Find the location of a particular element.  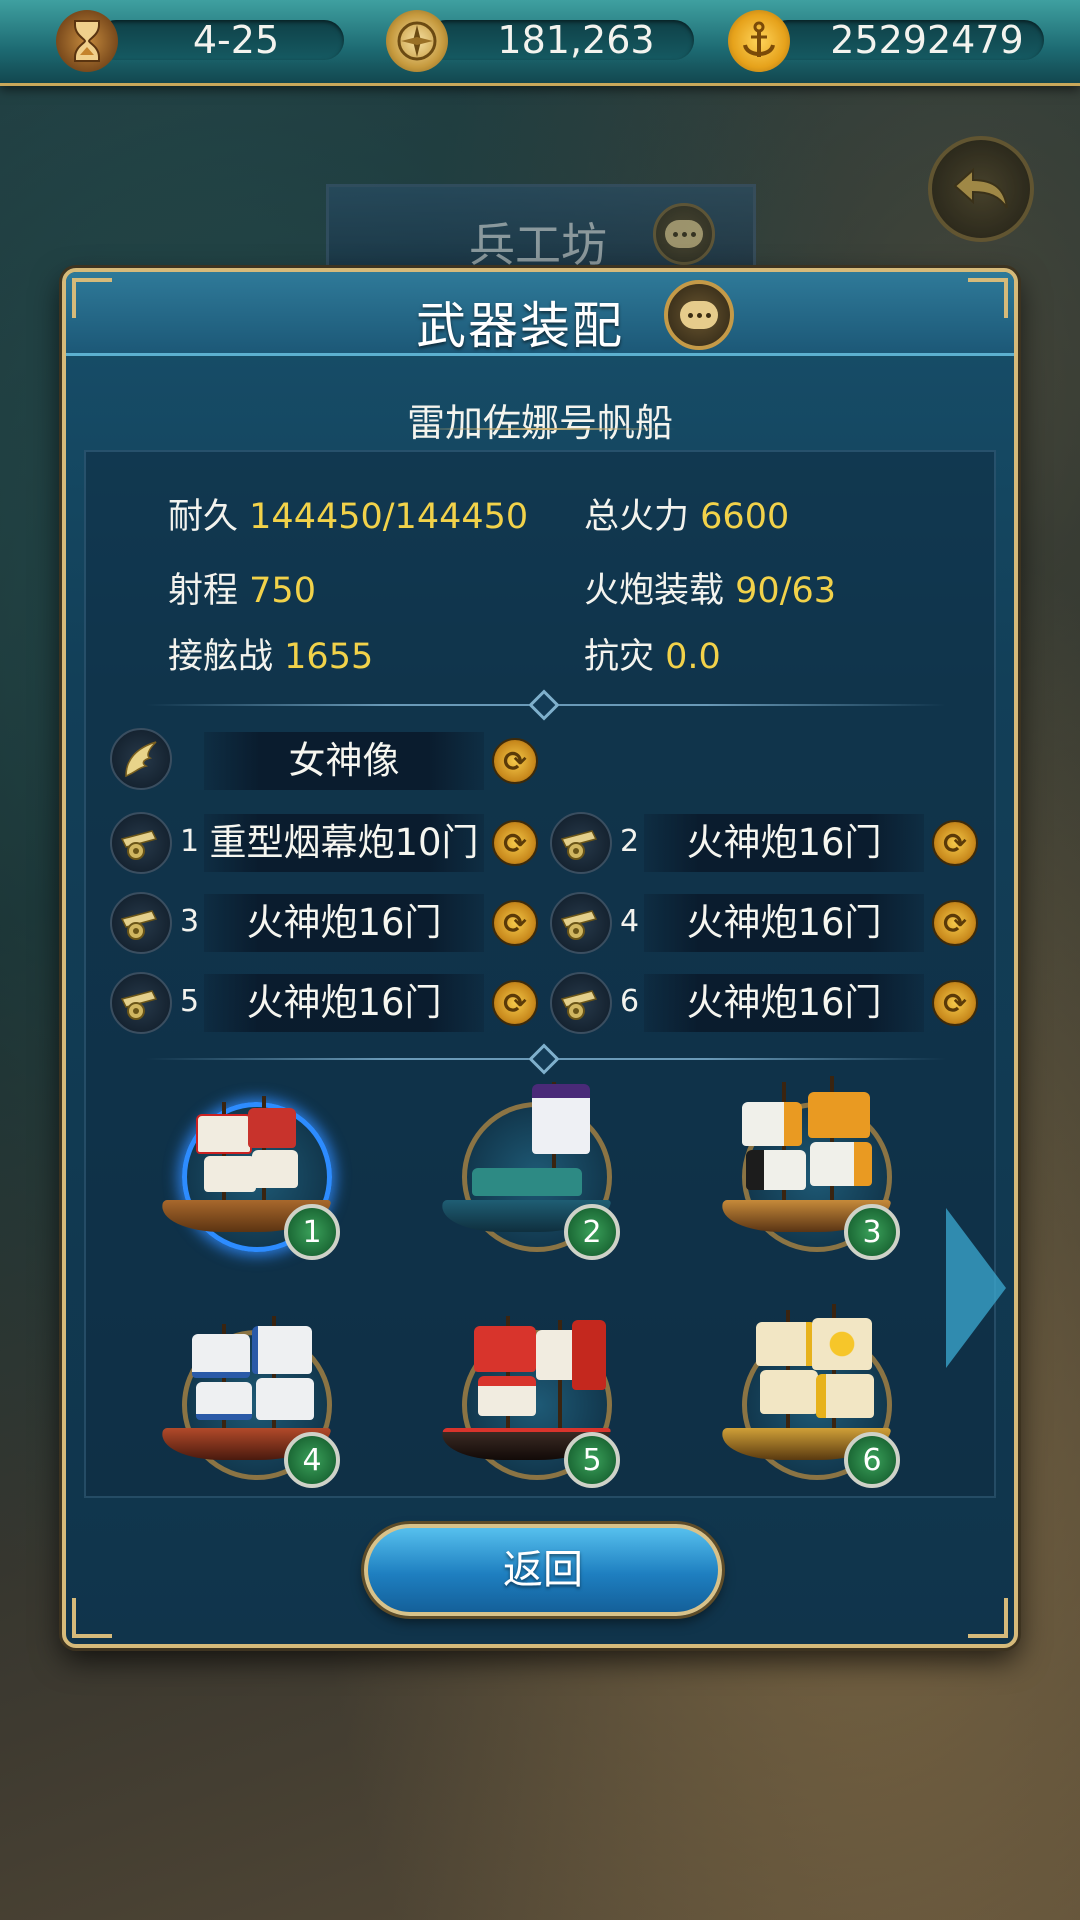

armory-ribbon: 兵工坊 is located at coordinates (541, 229).